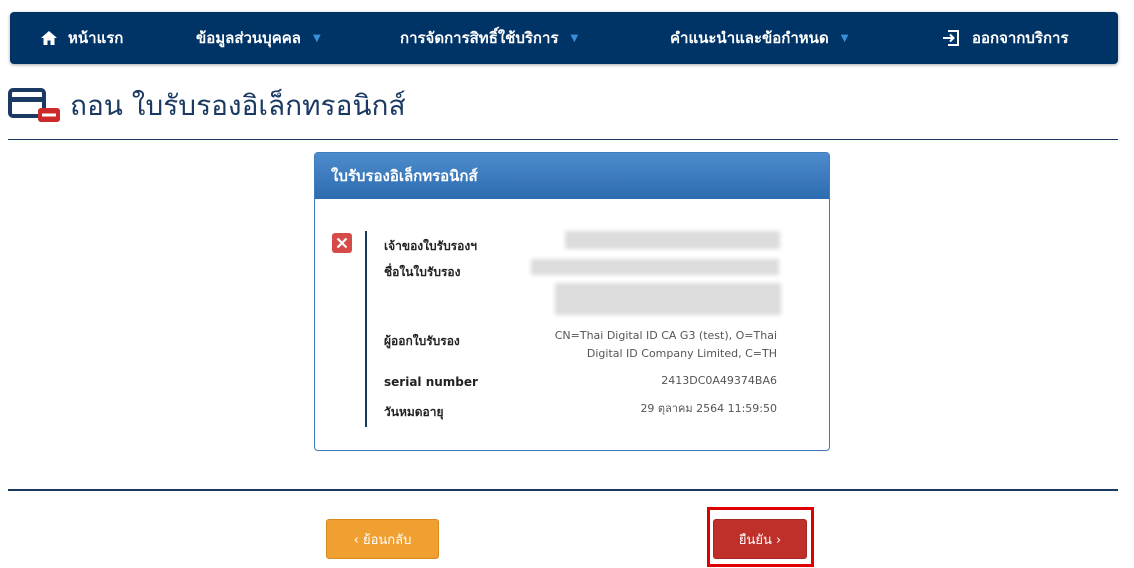 This screenshot has height=568, width=1134. Describe the element at coordinates (681, 353) in the screenshot. I see `issuer-line-2: Digital ID Company Limited, C=TH` at that location.